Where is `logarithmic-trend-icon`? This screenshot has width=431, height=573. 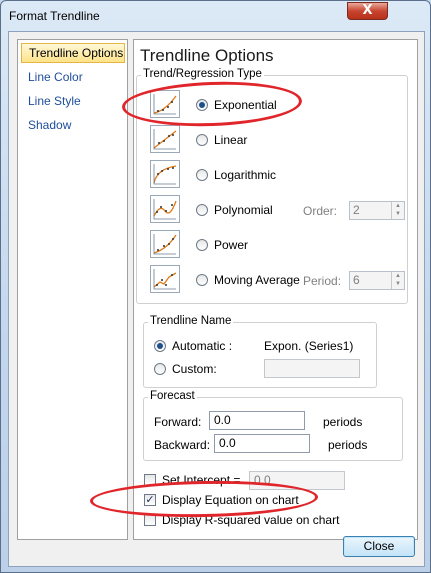 logarithmic-trend-icon is located at coordinates (165, 174).